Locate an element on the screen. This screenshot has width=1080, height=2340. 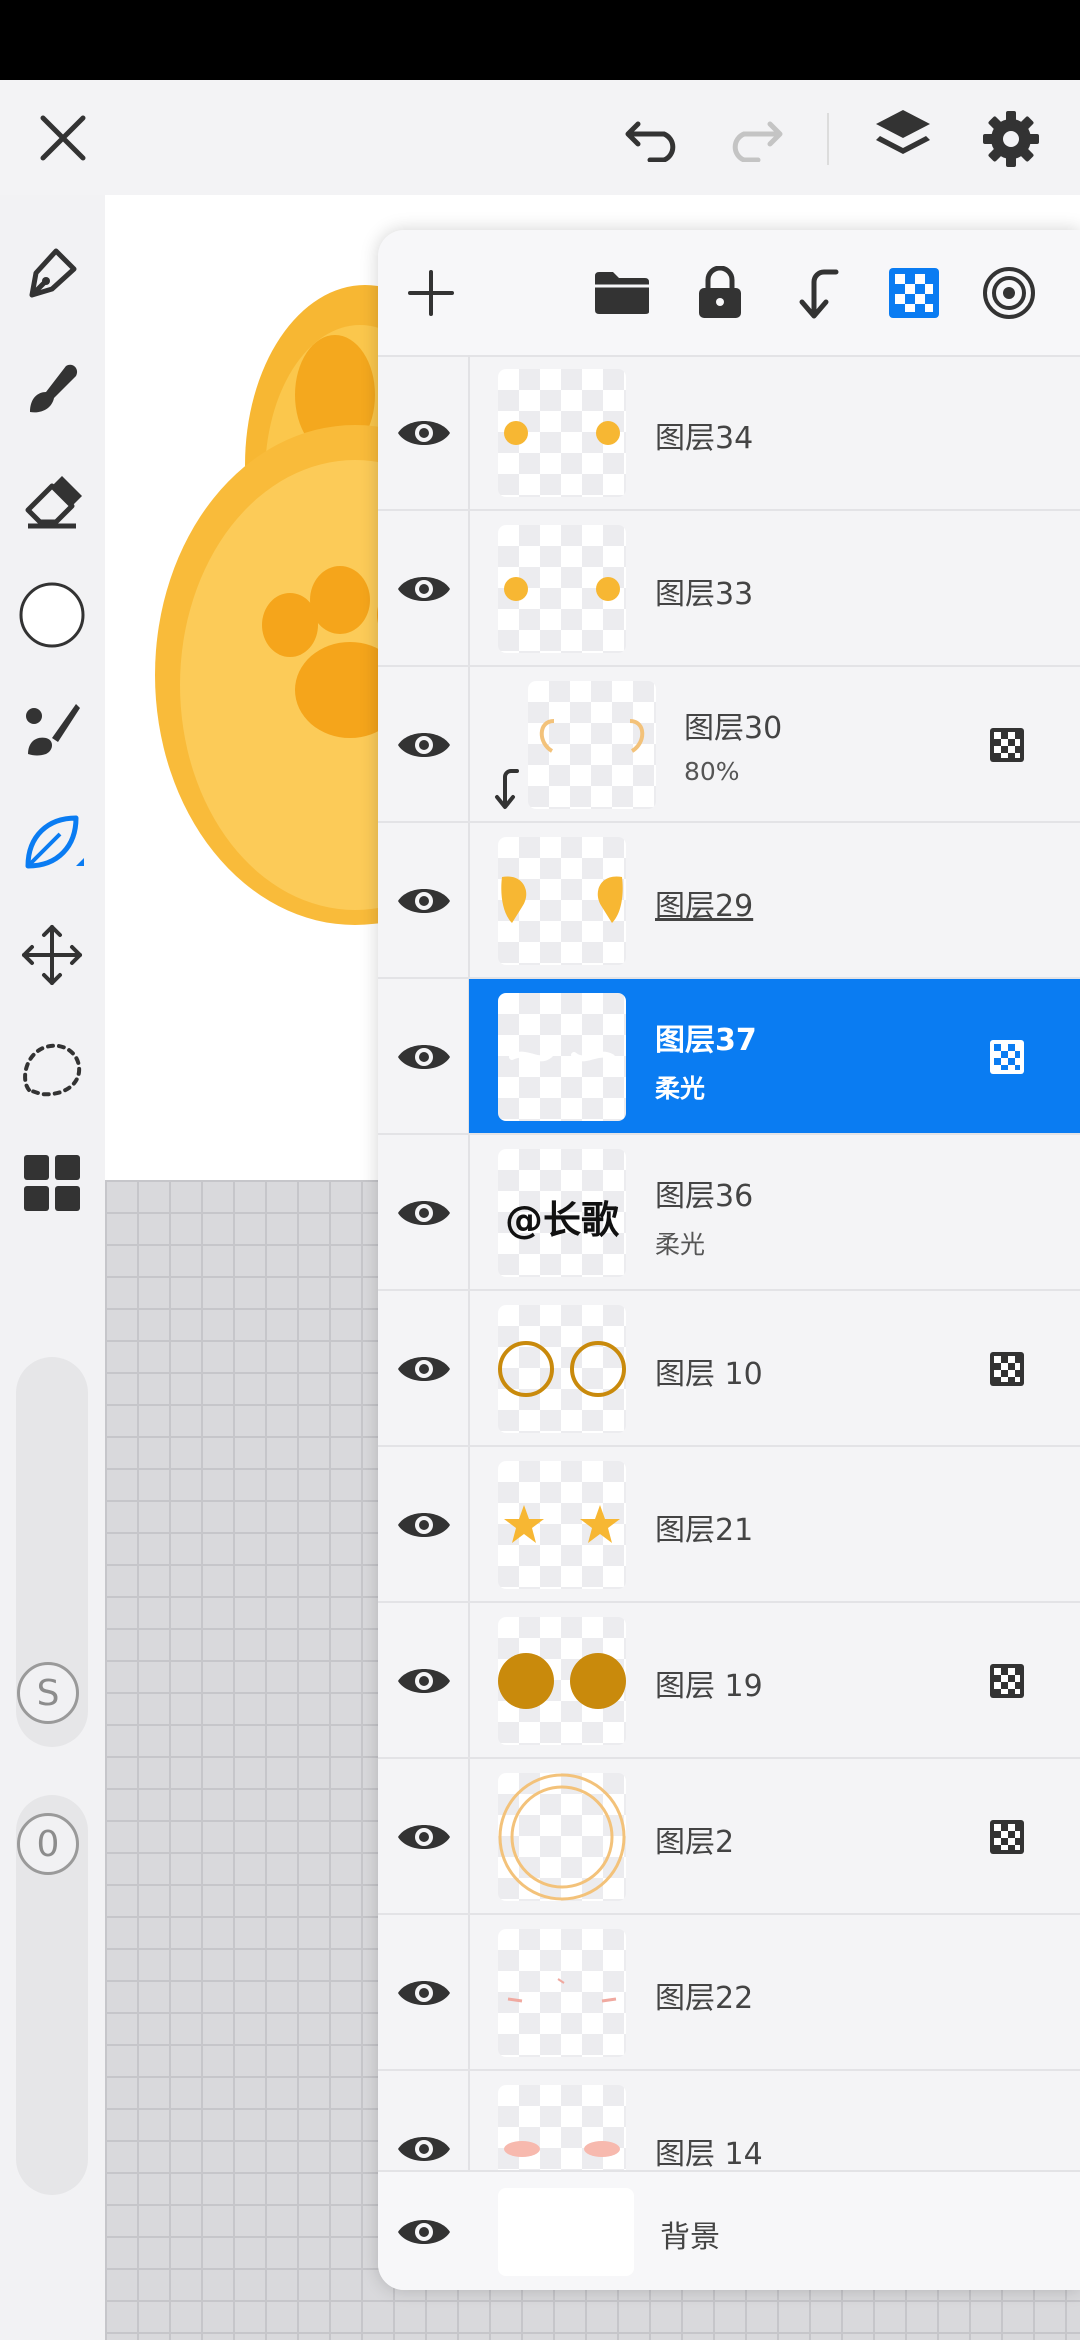
clip-down-icon is located at coordinates (817, 293).